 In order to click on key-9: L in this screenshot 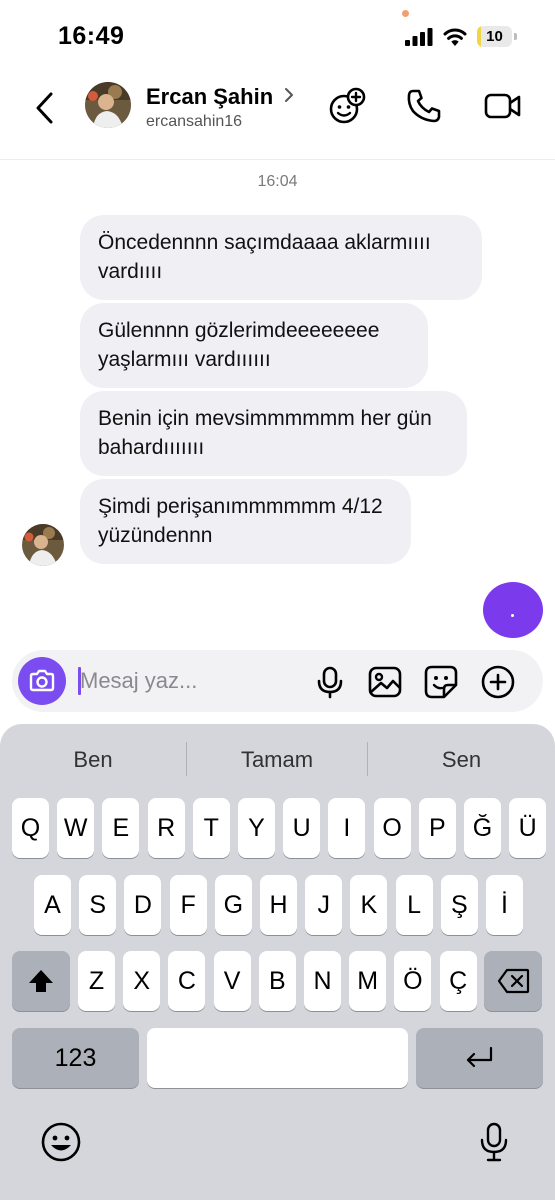, I will do `click(414, 905)`.